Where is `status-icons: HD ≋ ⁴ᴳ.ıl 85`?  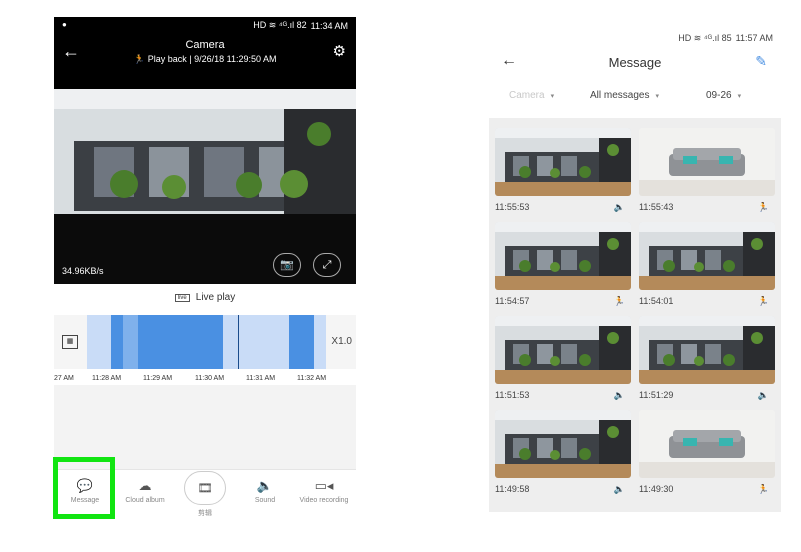
status-icons: HD ≋ ⁴ᴳ.ıl 85 is located at coordinates (705, 38).